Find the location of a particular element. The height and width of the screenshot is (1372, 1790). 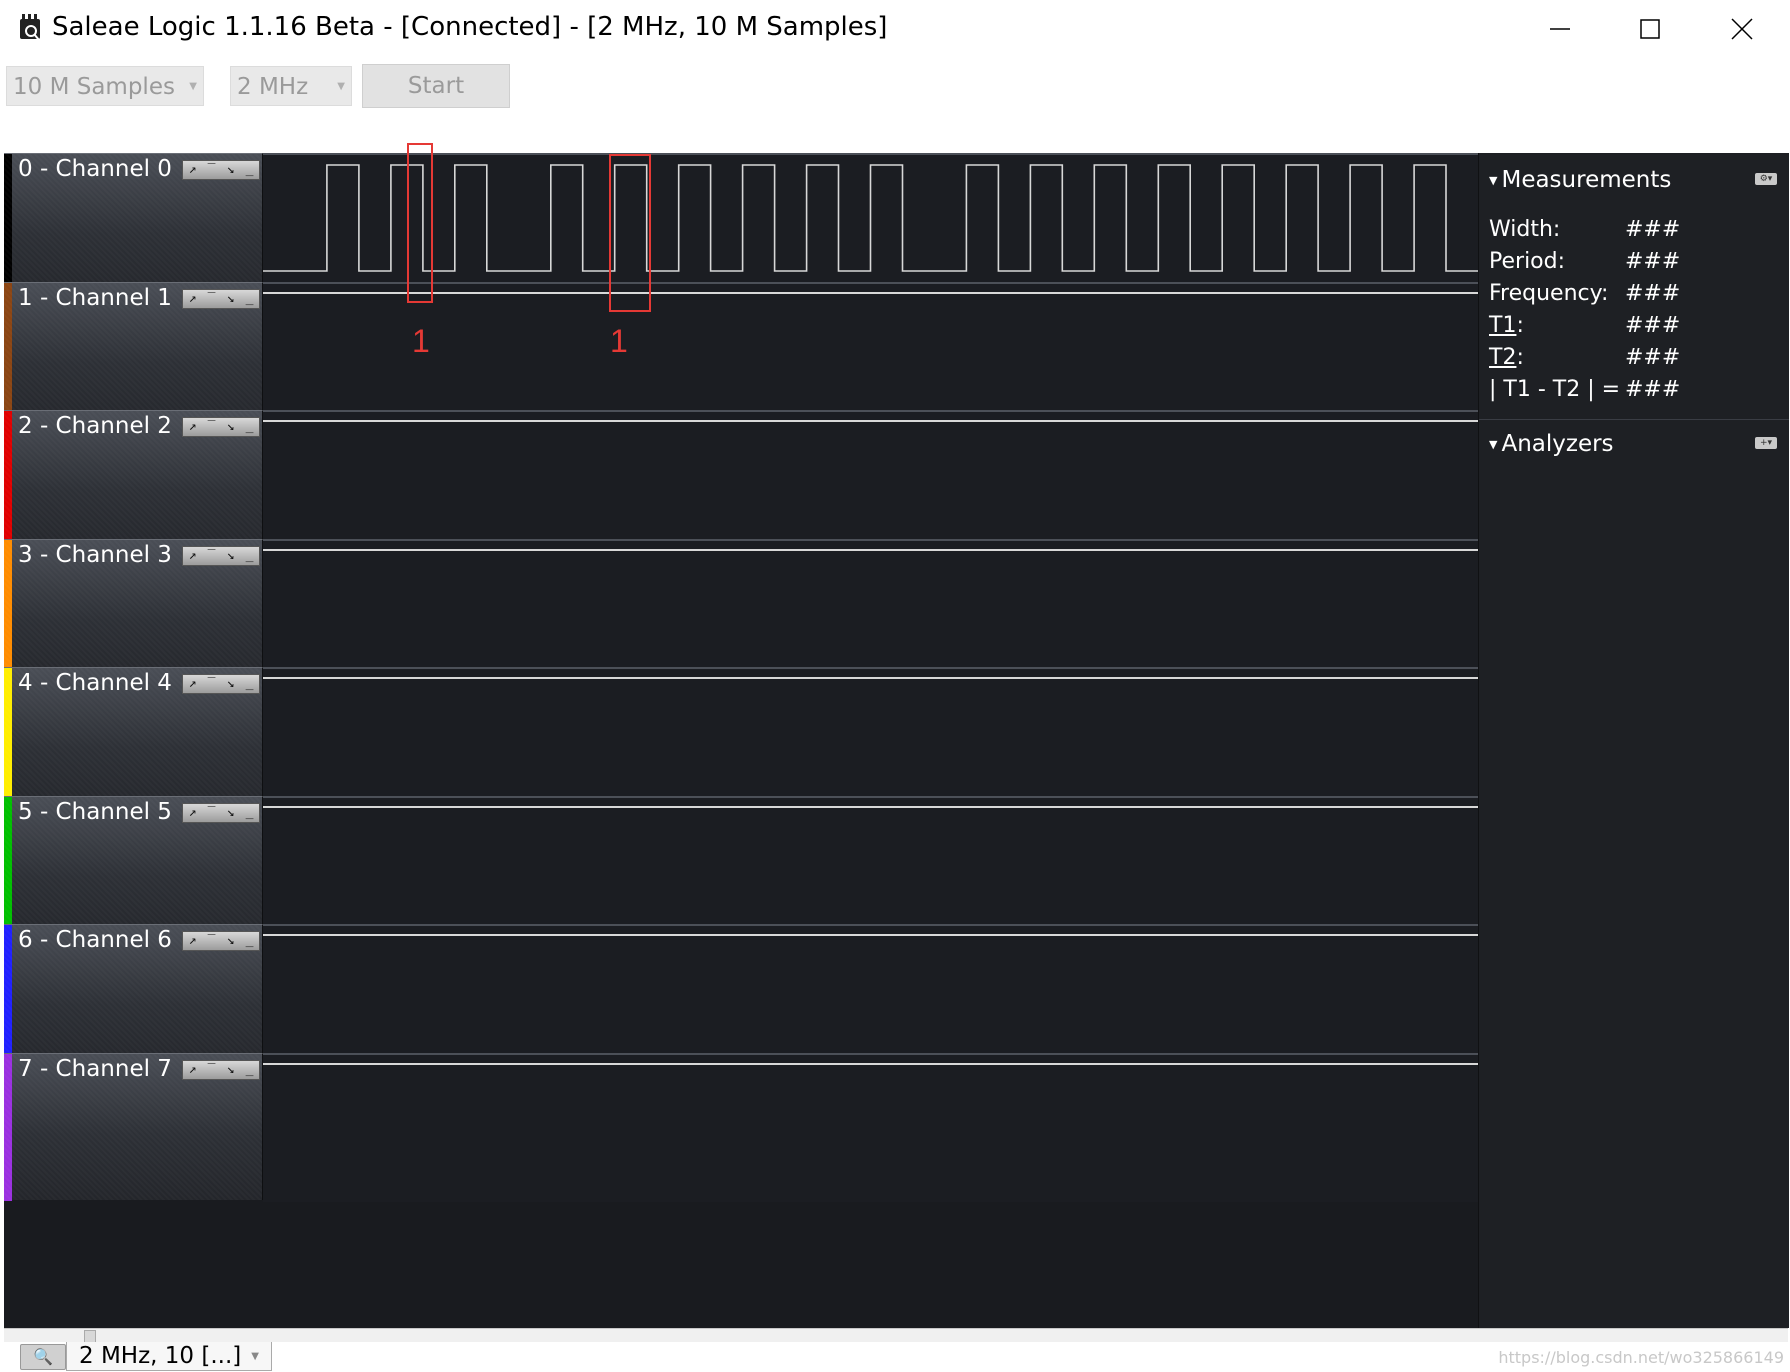

add-analyzer-icon: +▾ is located at coordinates (1766, 443).